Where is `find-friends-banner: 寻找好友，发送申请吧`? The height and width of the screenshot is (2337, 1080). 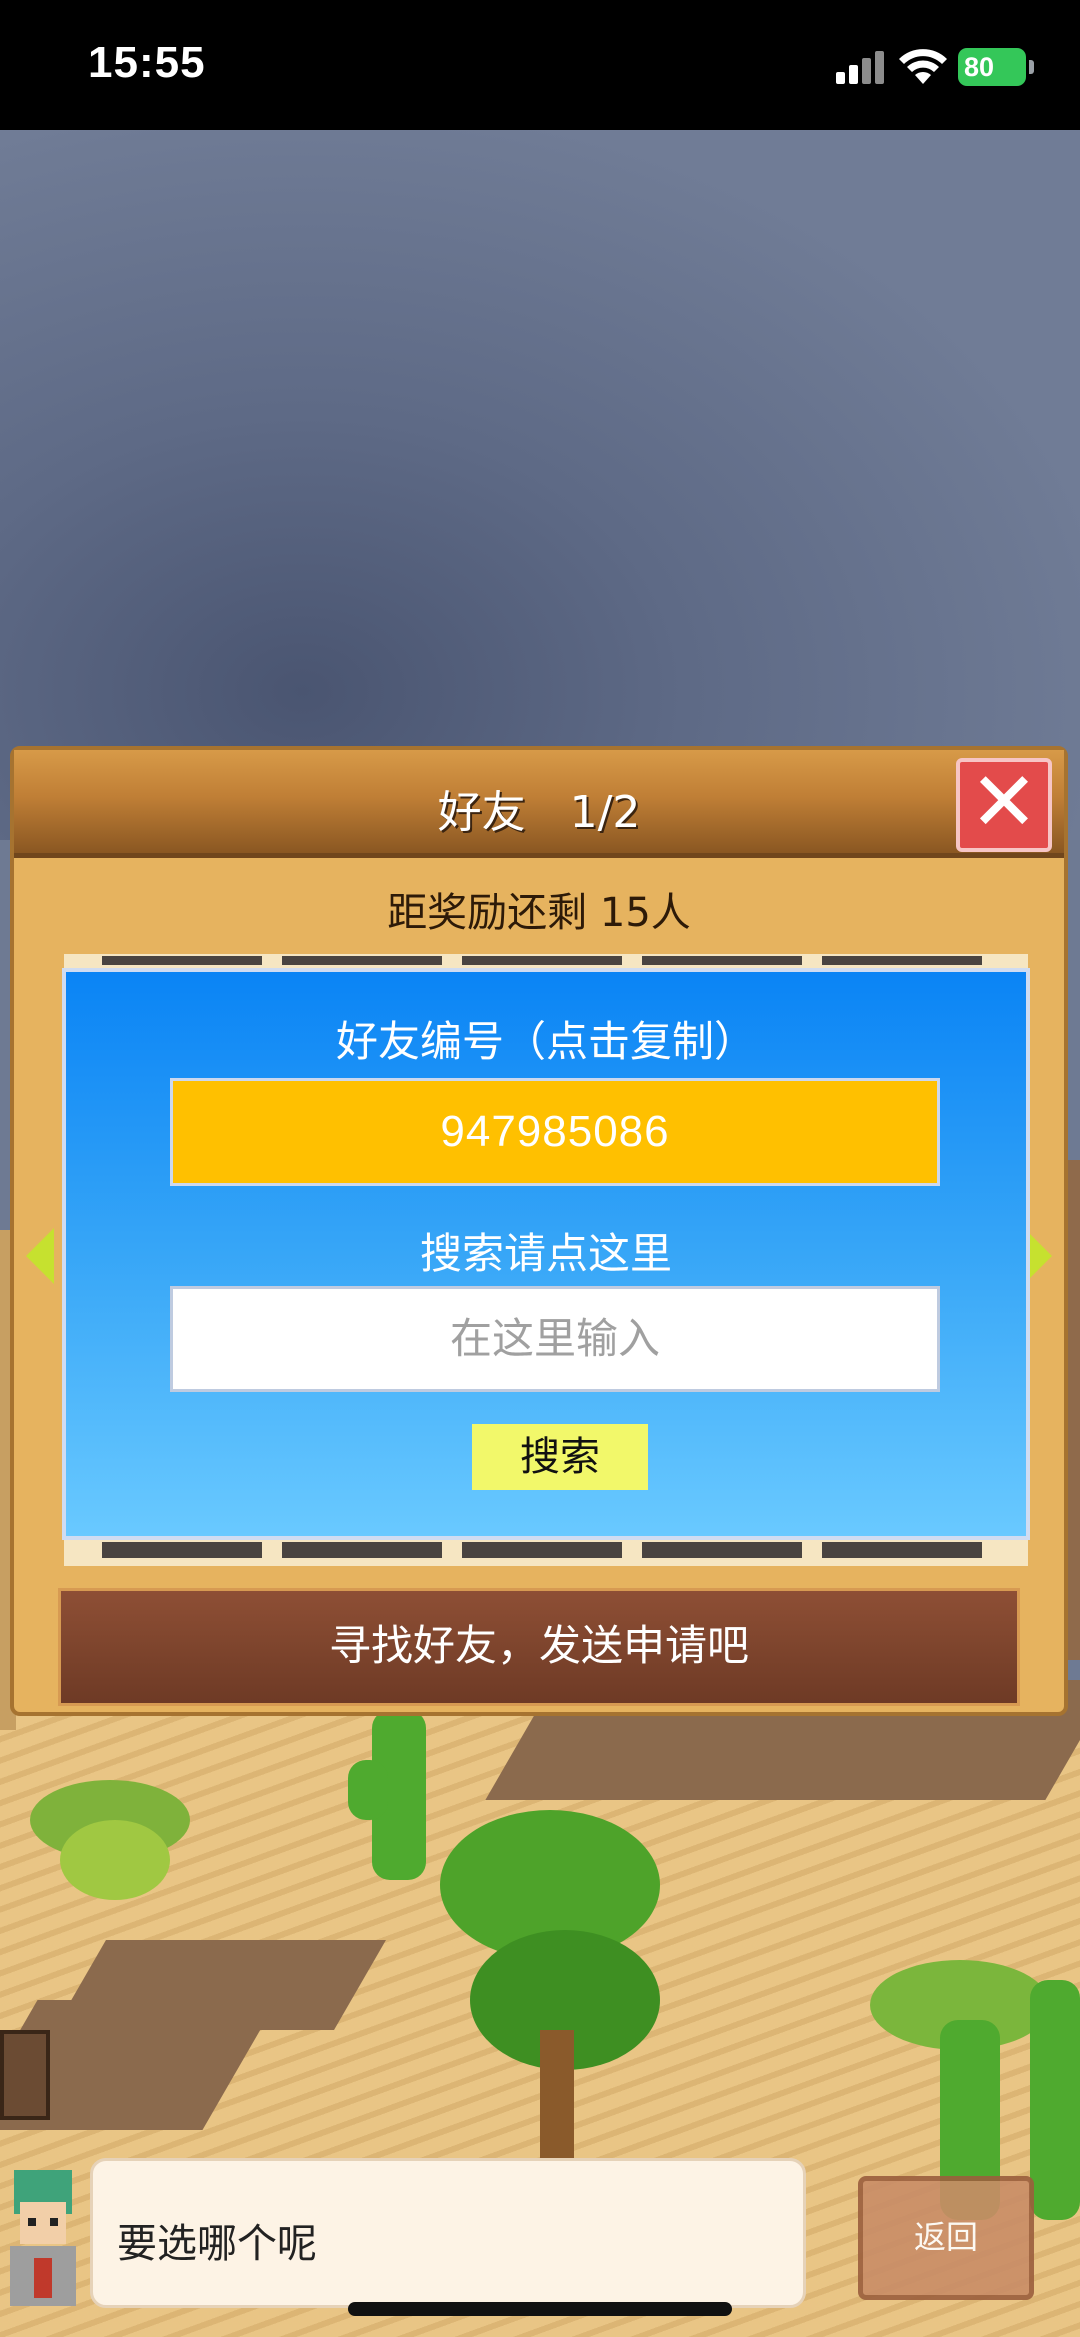
find-friends-banner: 寻找好友，发送申请吧 is located at coordinates (539, 1647).